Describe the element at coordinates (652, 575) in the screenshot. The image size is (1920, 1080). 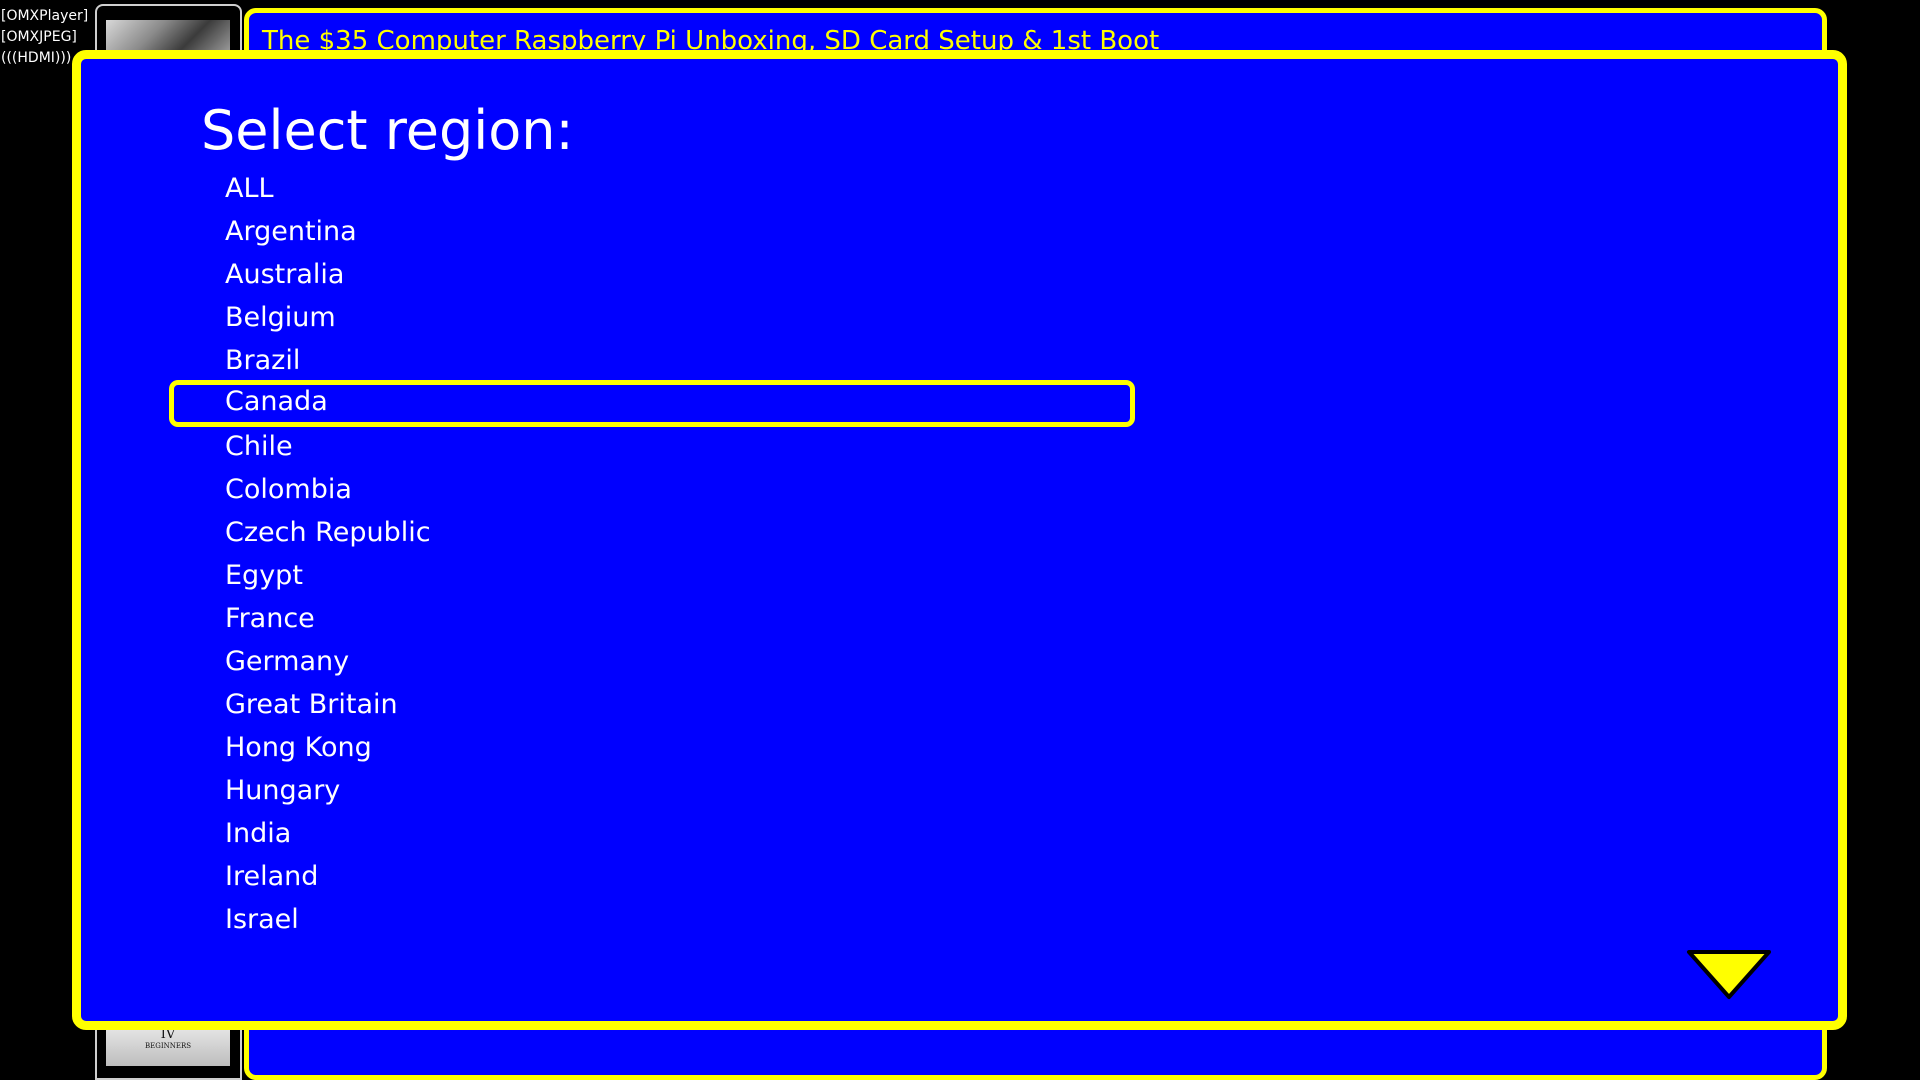
I see `region-item: Egypt` at that location.